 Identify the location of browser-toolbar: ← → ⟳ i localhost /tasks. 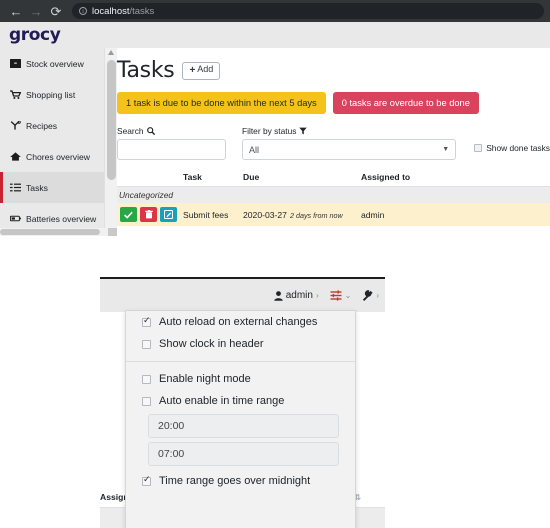
(275, 11).